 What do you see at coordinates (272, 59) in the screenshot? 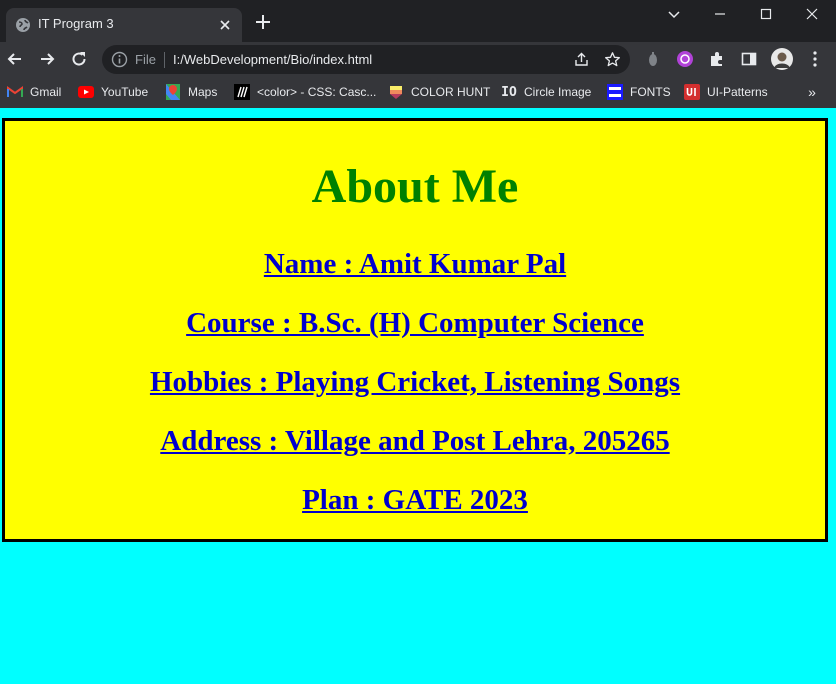
I see `url-text: I:/WebDevelopment/Bio/index.html` at bounding box center [272, 59].